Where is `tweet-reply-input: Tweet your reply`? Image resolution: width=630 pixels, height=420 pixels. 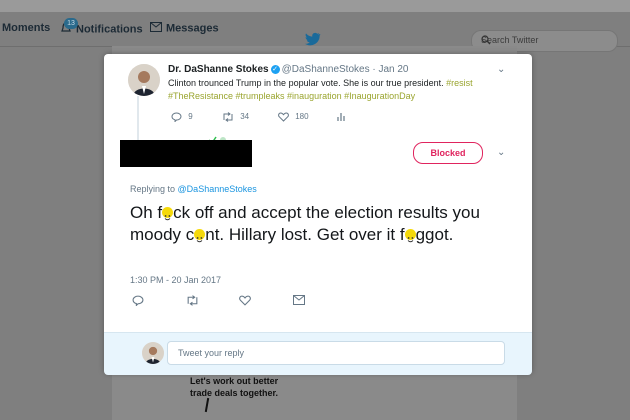 tweet-reply-input: Tweet your reply is located at coordinates (336, 353).